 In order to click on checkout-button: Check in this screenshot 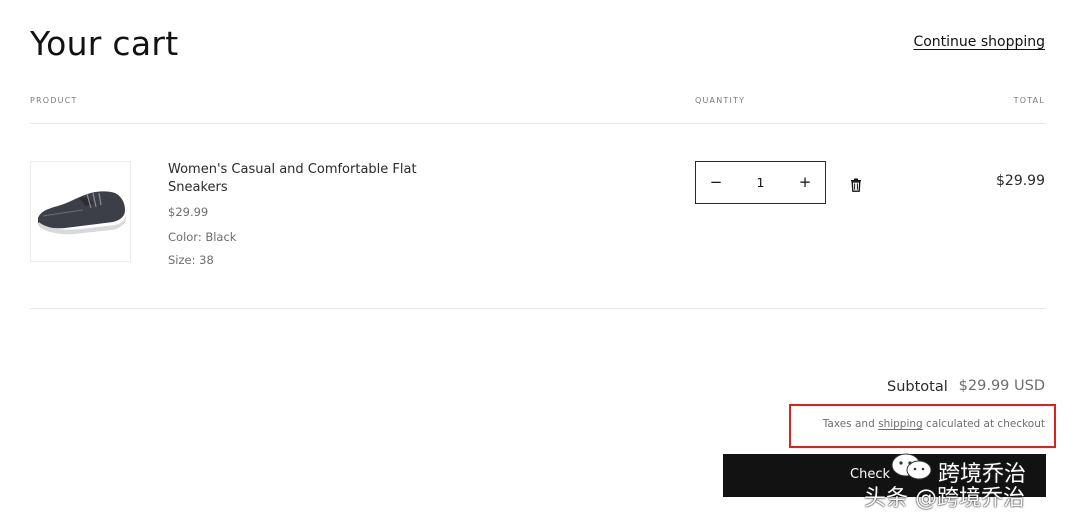, I will do `click(884, 475)`.